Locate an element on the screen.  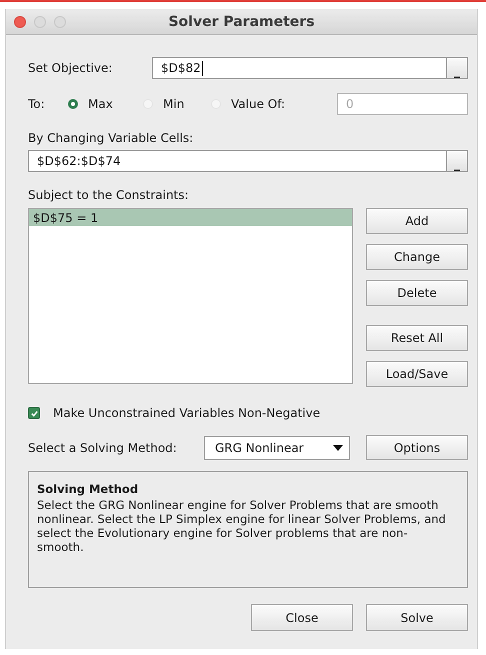
window-title: Solver Parameters is located at coordinates (241, 22).